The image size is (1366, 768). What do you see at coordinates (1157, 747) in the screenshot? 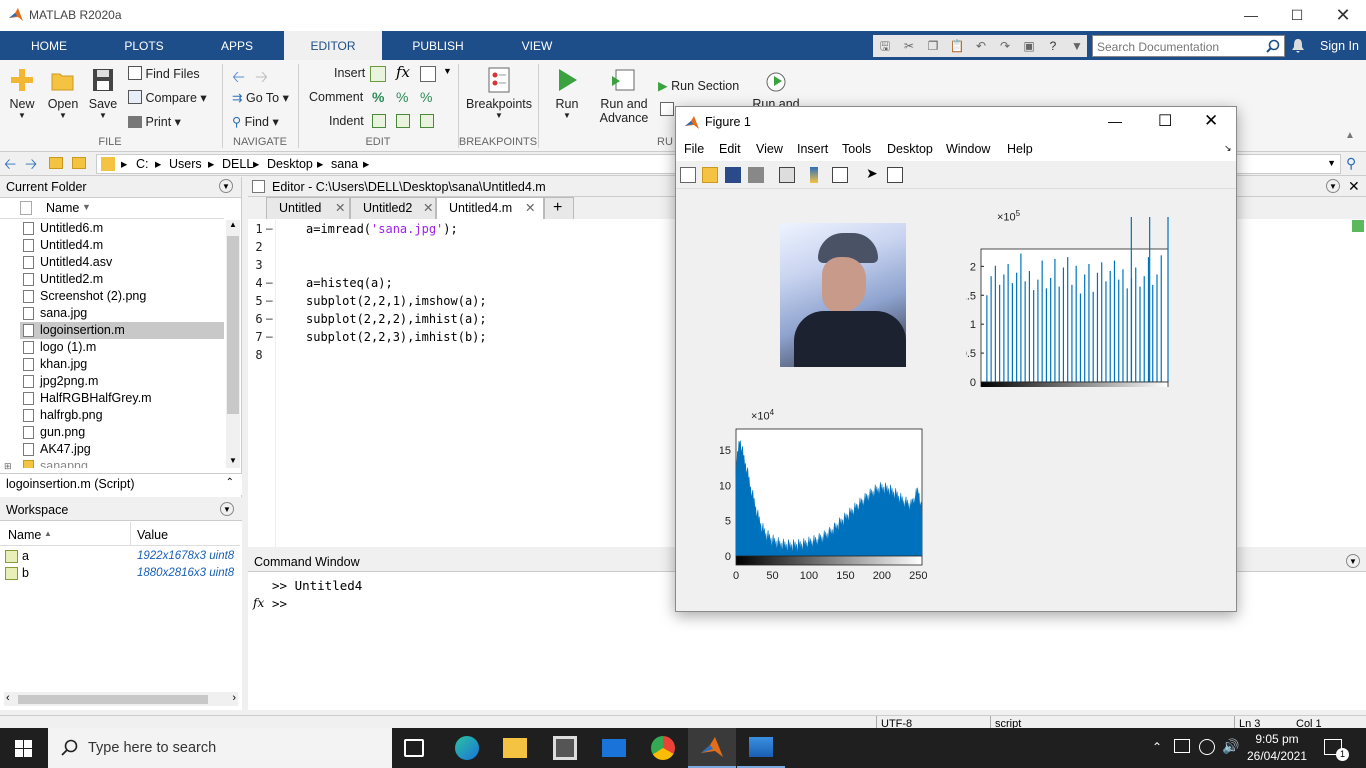
I see `show-hidden-icons: ⌃` at bounding box center [1157, 747].